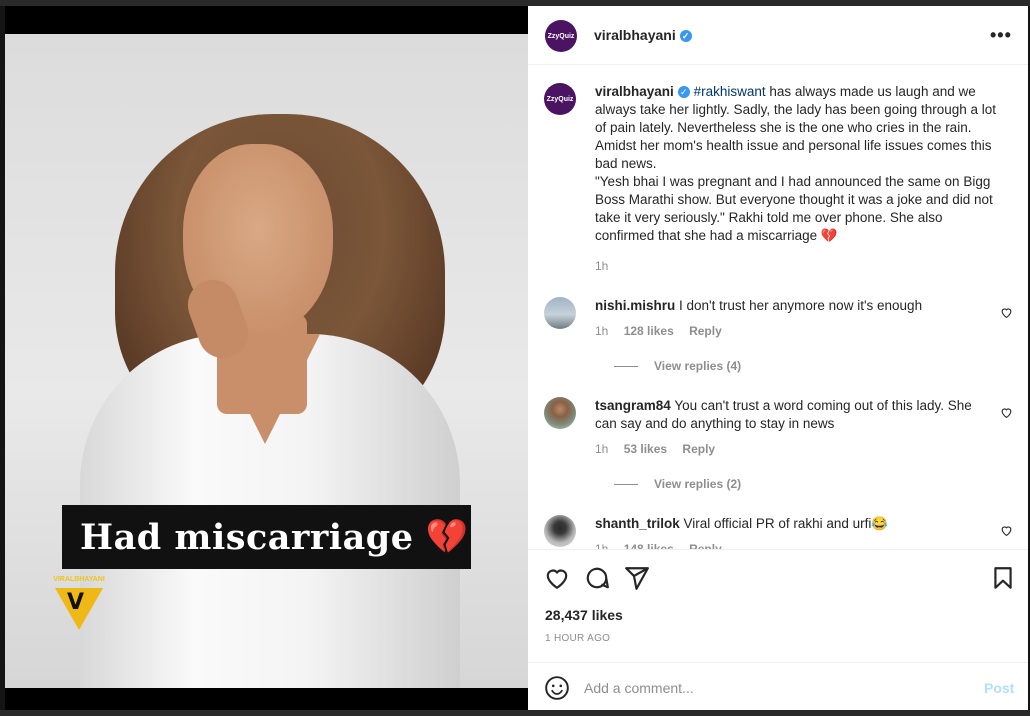 The width and height of the screenshot is (1030, 716). I want to click on image-caption-banner: Had miscarriage 💔, so click(266, 537).